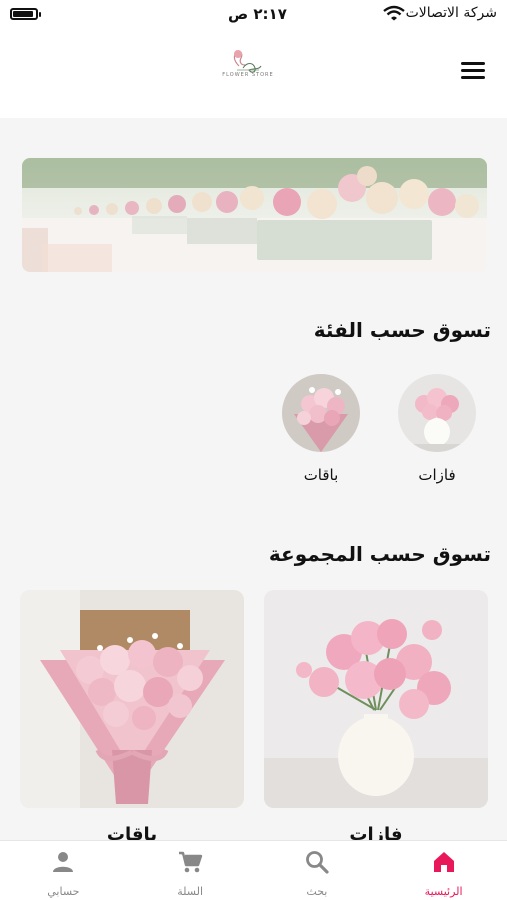 Image resolution: width=507 pixels, height=900 pixels. What do you see at coordinates (394, 13) in the screenshot?
I see `wifi-icon` at bounding box center [394, 13].